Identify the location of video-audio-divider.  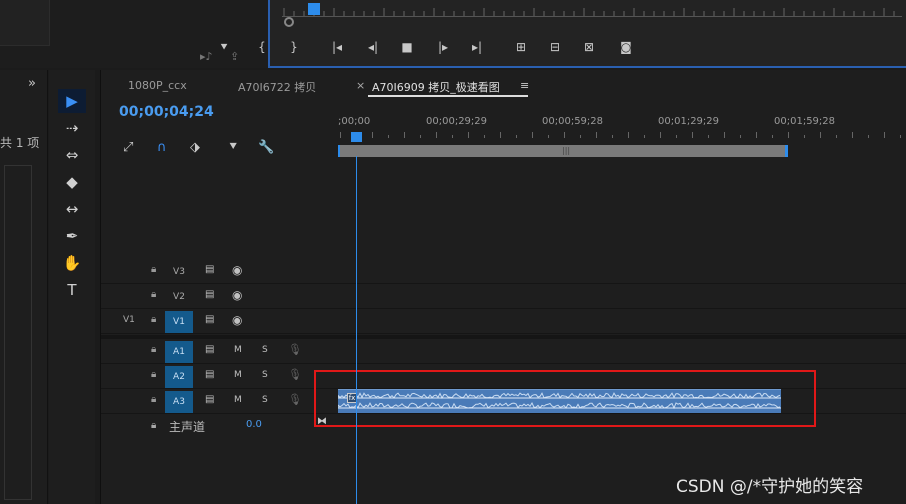
(503, 337).